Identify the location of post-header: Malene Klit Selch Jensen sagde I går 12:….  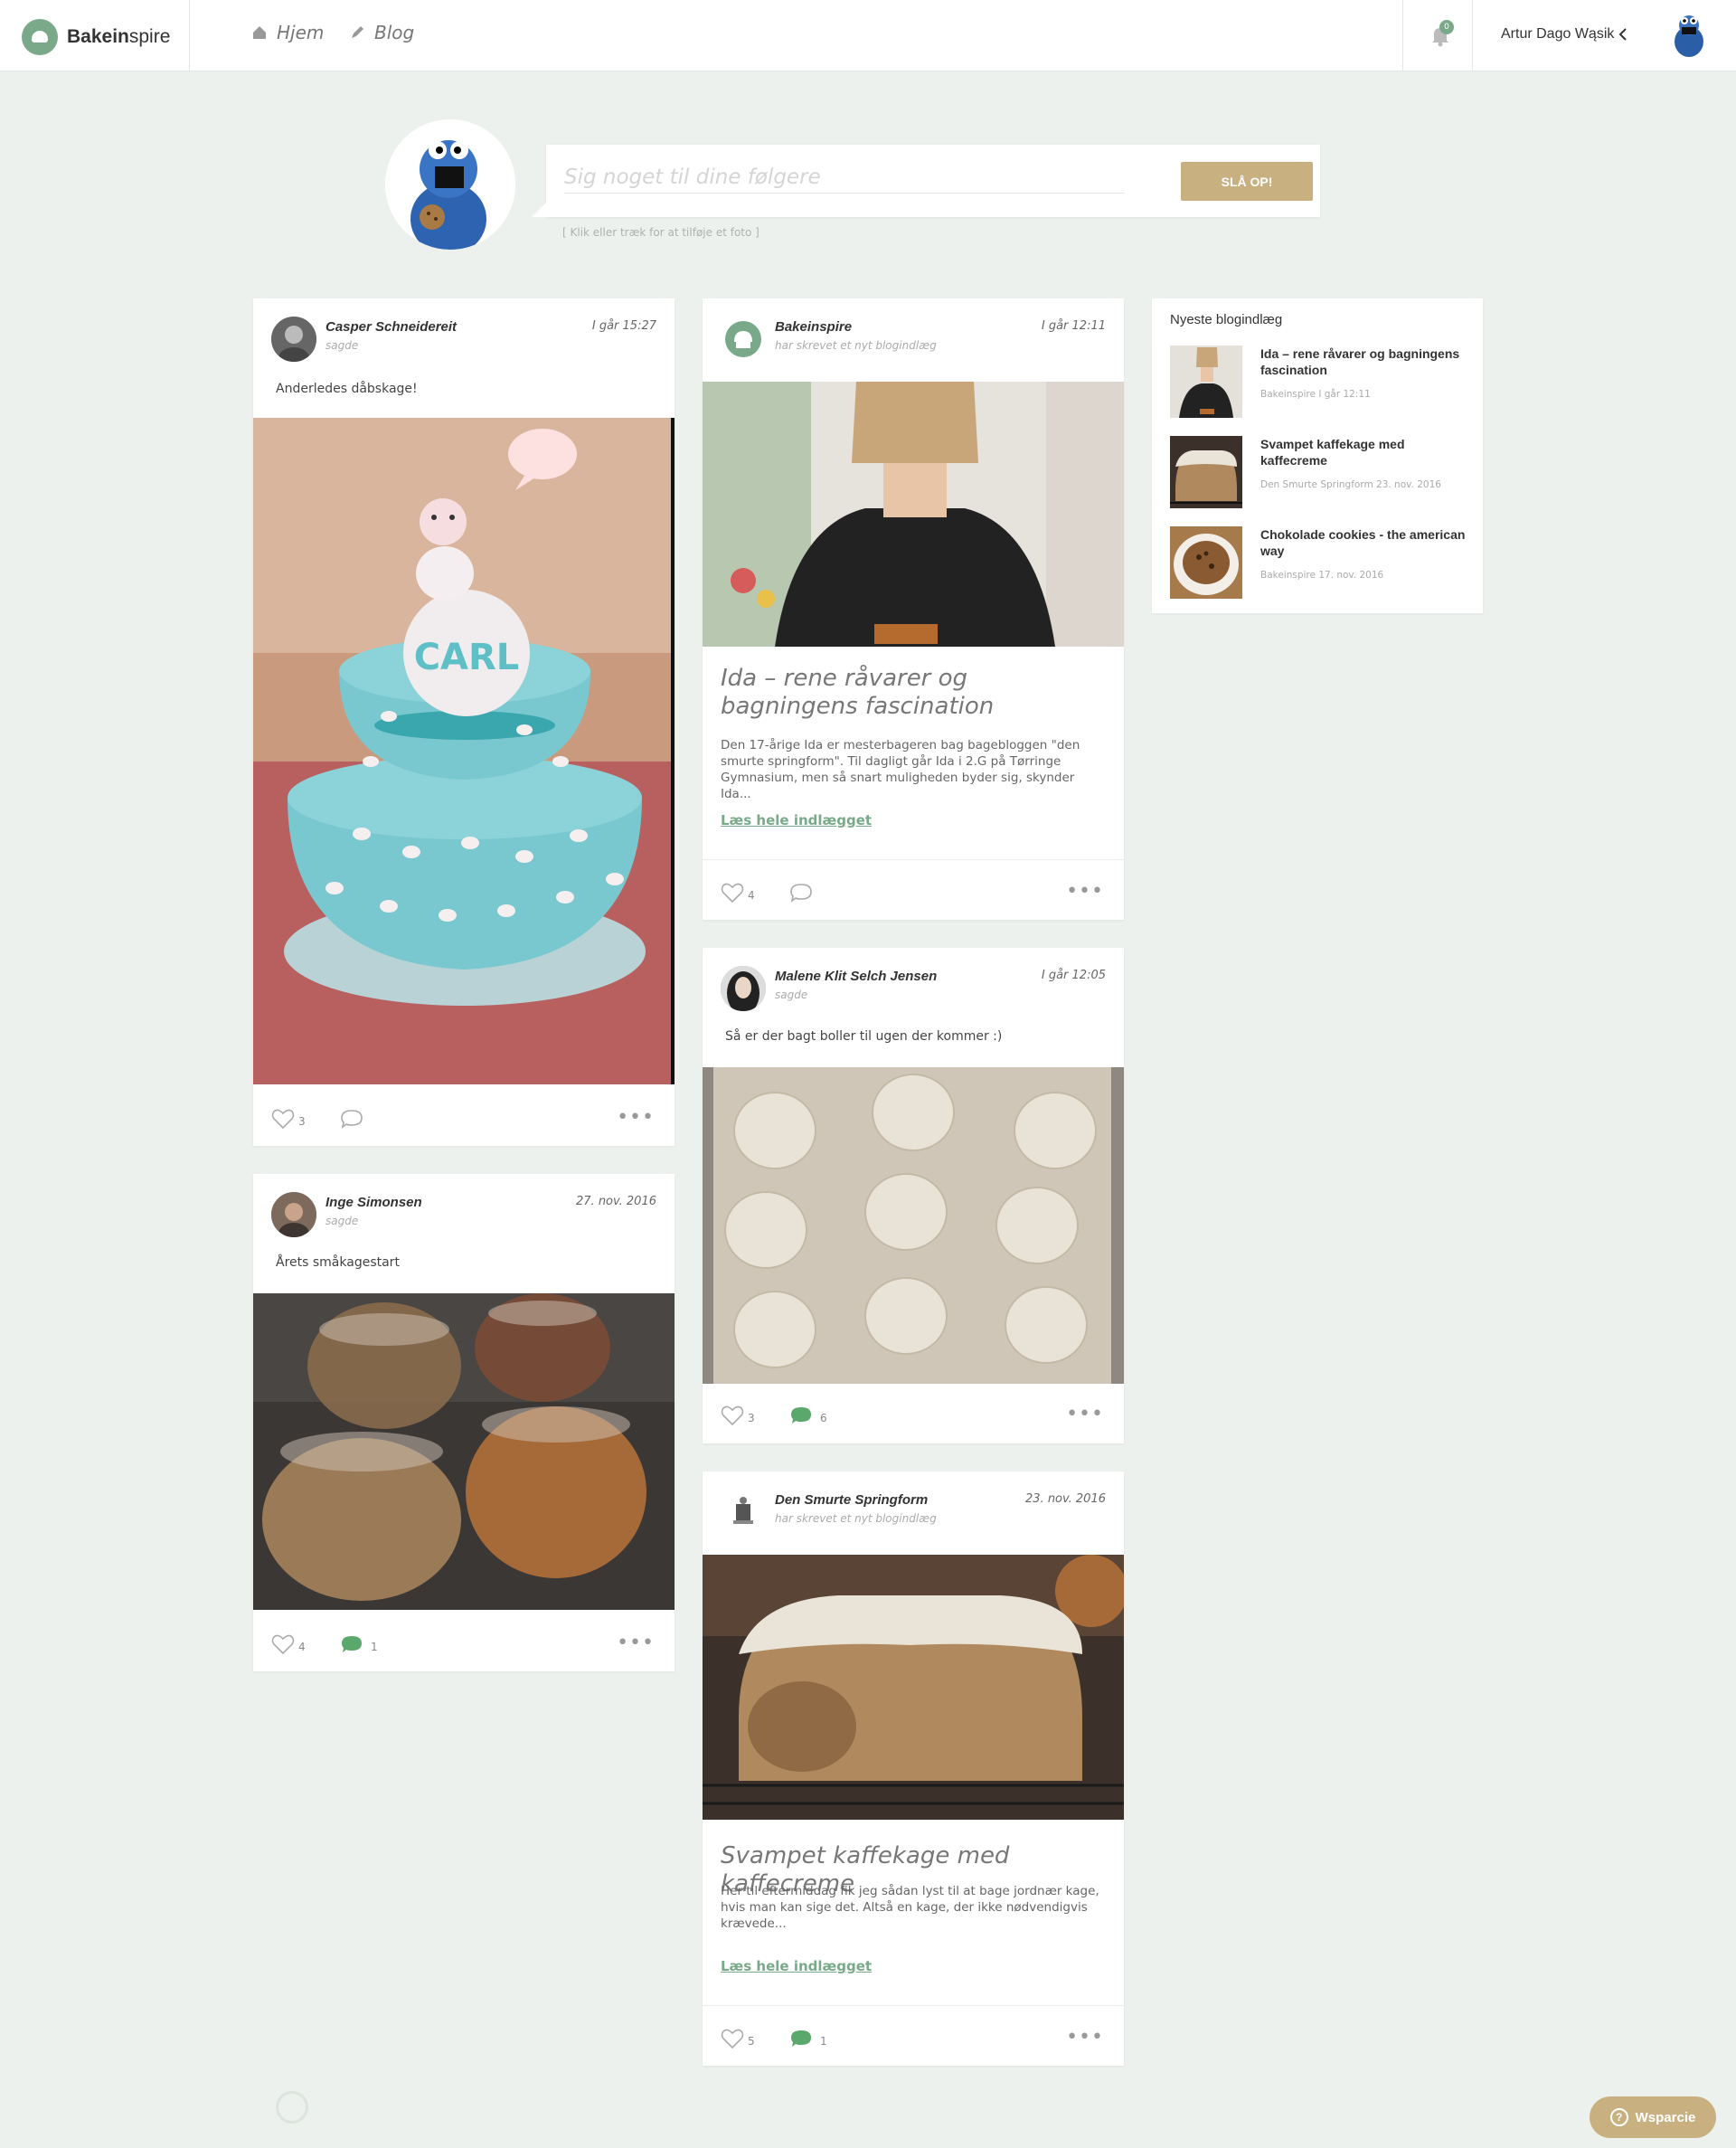
(913, 988).